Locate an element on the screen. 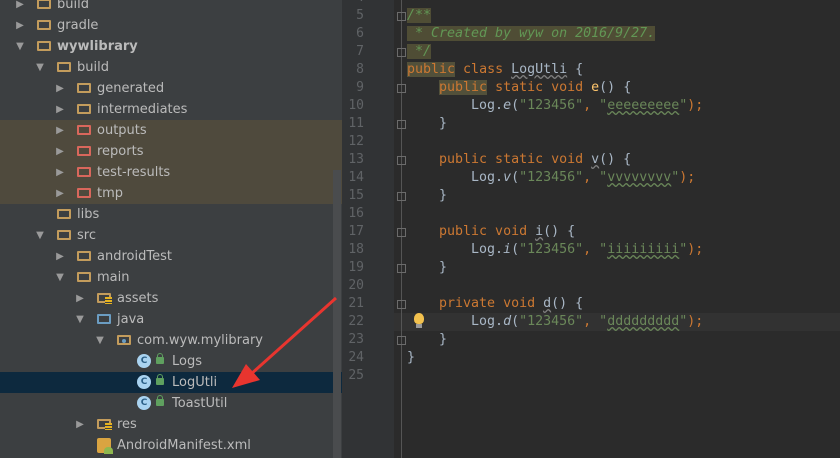 This screenshot has height=458, width=840. arrow-shaft is located at coordinates (293, 336).